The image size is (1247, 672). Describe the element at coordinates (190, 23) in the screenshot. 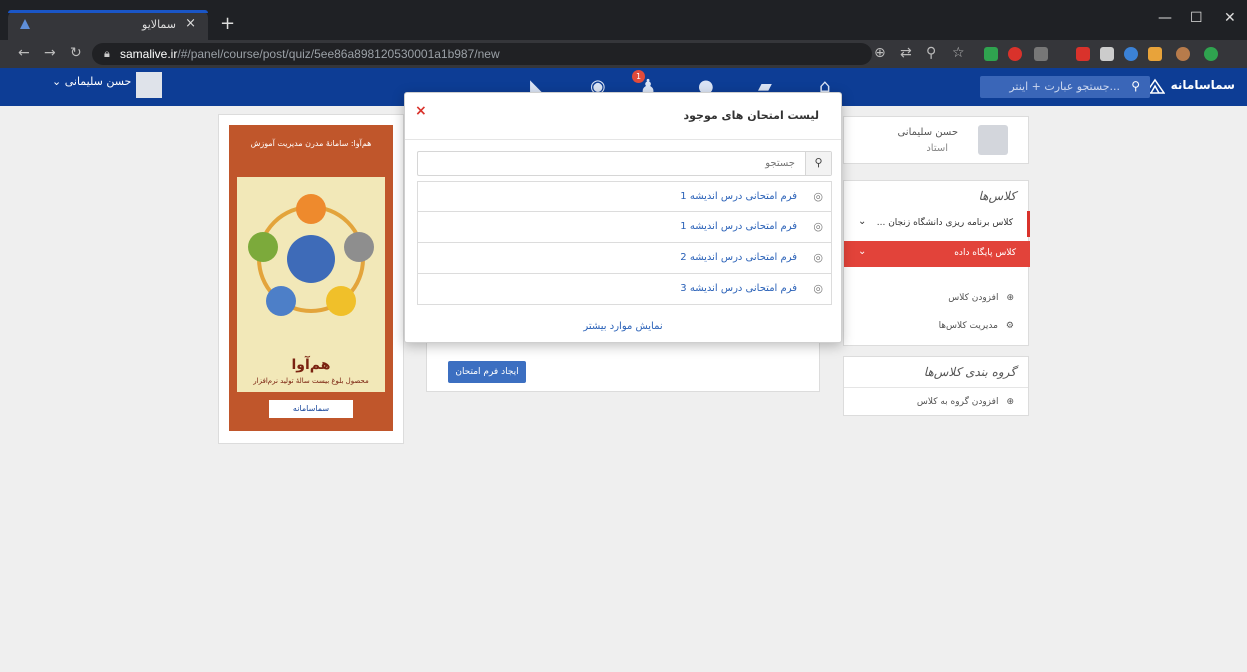

I see `tab-close-icon: ×` at that location.